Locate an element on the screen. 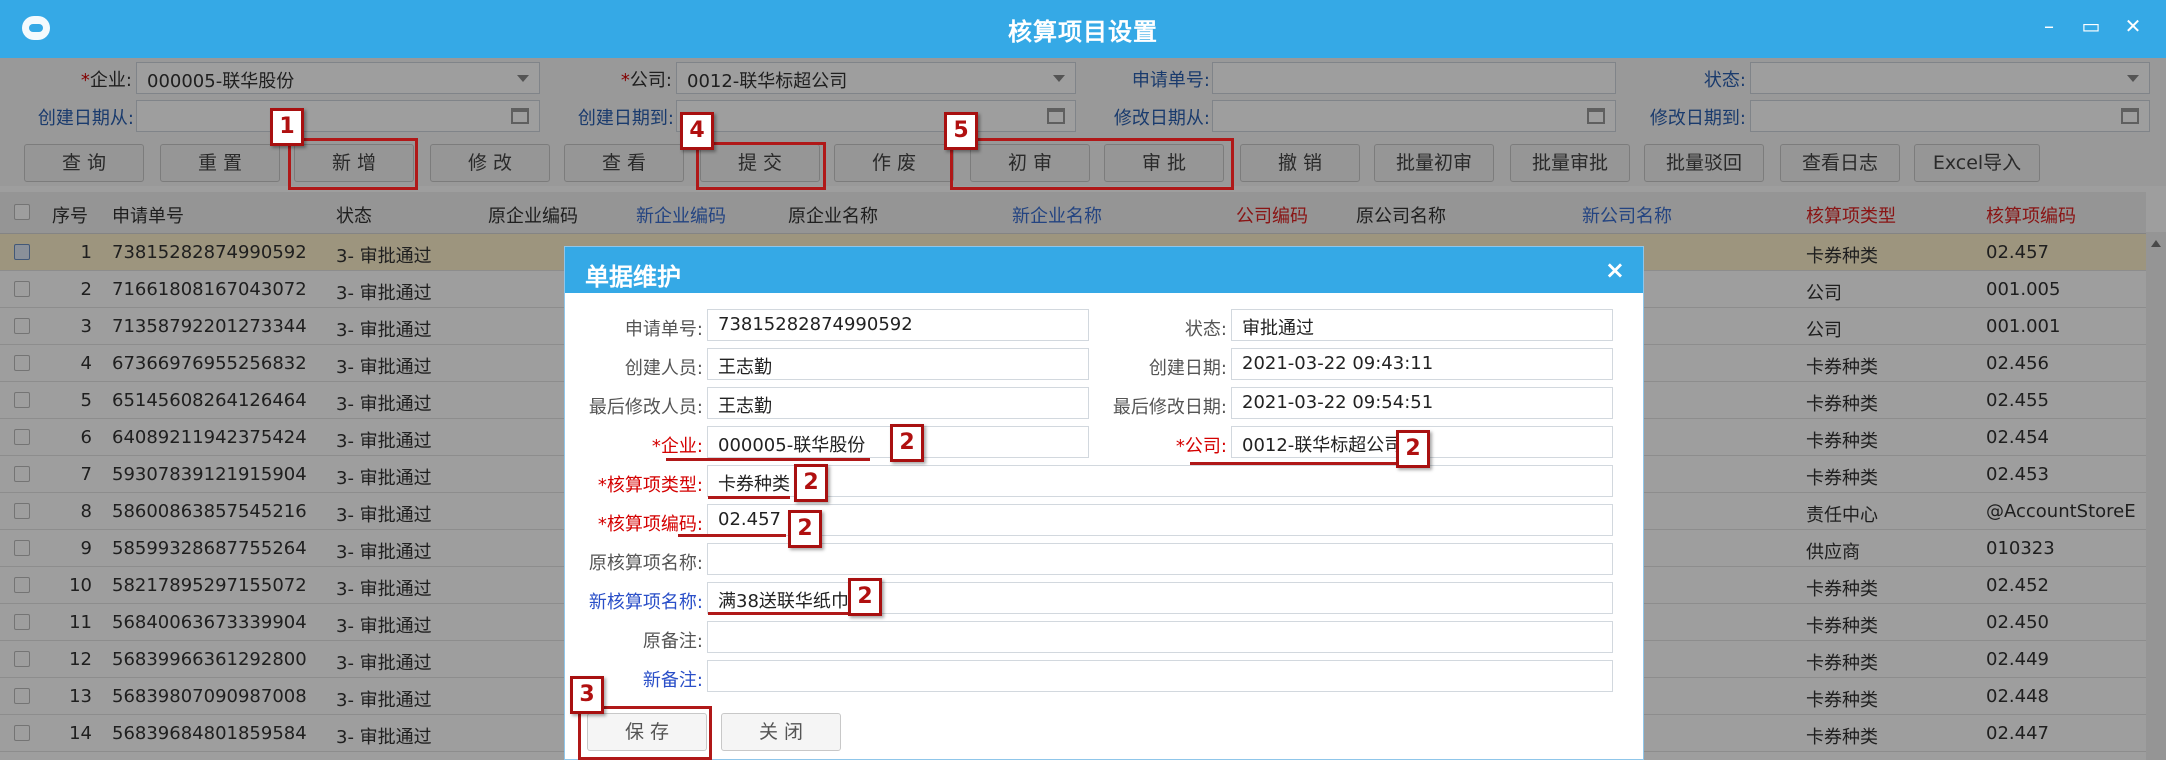 Image resolution: width=2166 pixels, height=760 pixels. step-badge-2-company: 2 is located at coordinates (1413, 449).